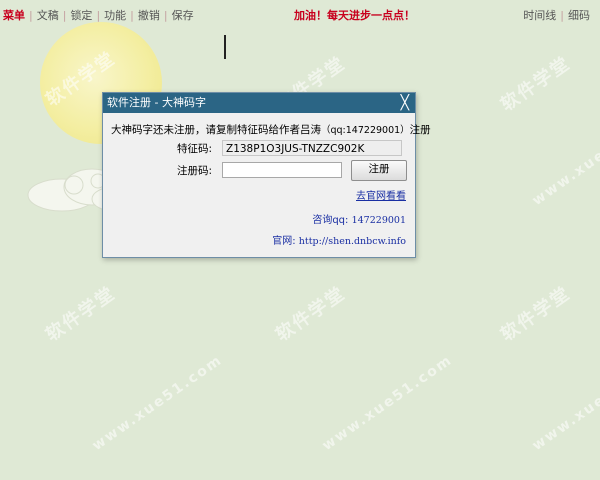 Image resolution: width=600 pixels, height=480 pixels. I want to click on official-site-label: 官网:, so click(284, 241).